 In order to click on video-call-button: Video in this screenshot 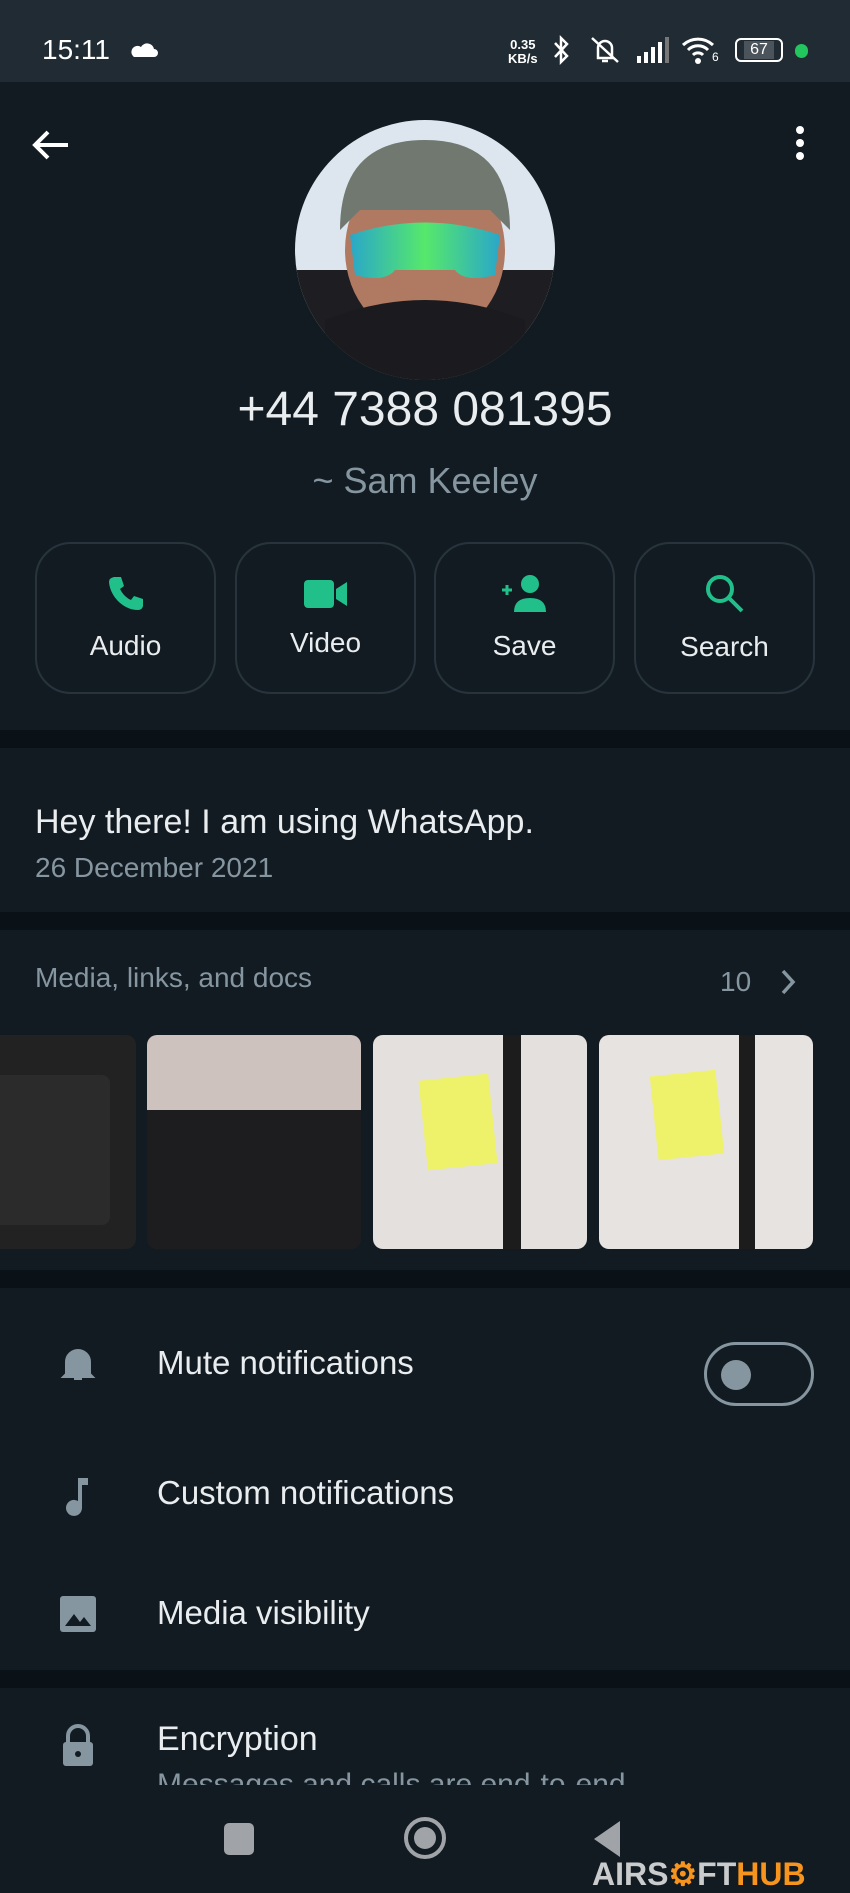, I will do `click(325, 618)`.